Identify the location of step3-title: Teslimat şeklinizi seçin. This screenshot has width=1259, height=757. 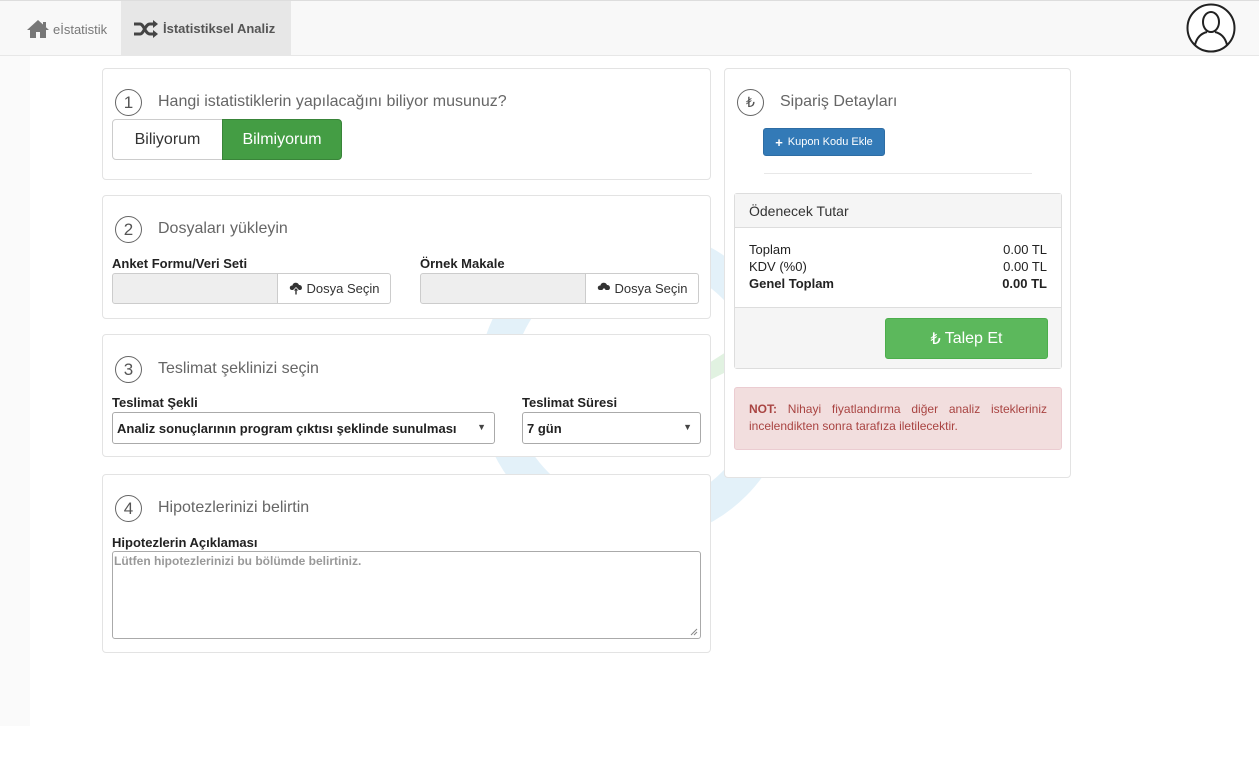
(238, 368).